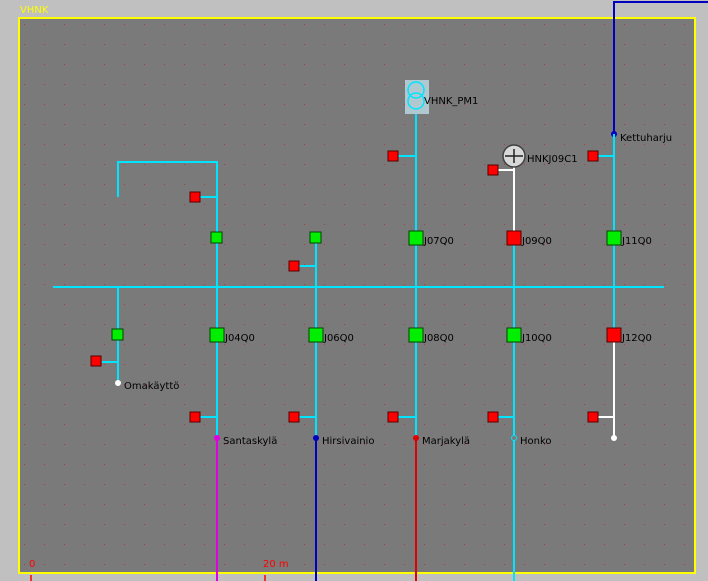  Describe the element at coordinates (348, 441) in the screenshot. I see `feeder-label-hirsivainio: Hirsivainio` at that location.